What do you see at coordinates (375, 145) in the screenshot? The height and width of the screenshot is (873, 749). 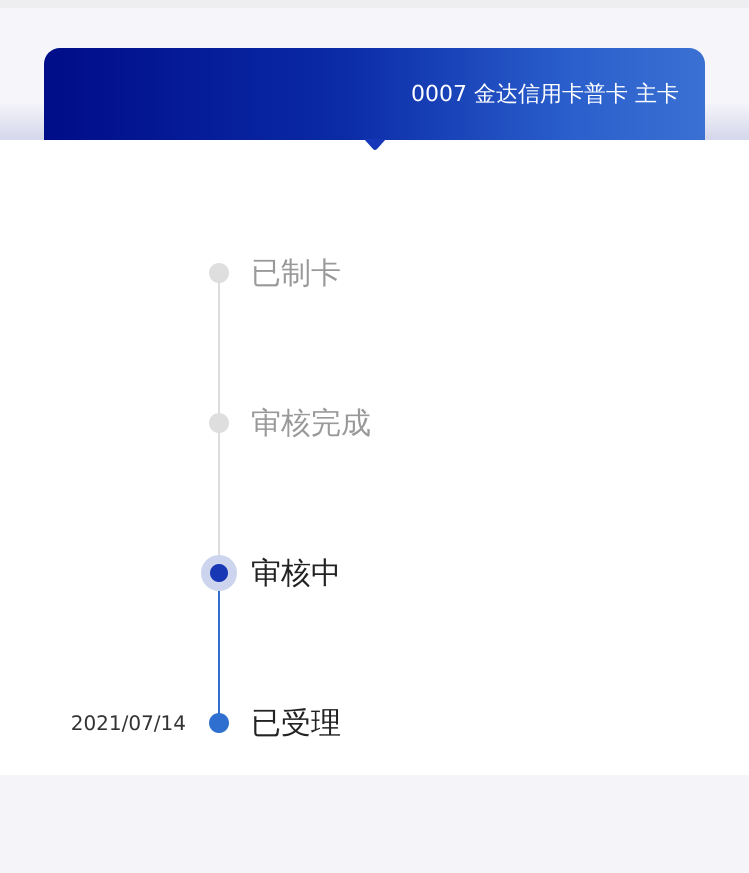 I see `pointer-notch-icon` at bounding box center [375, 145].